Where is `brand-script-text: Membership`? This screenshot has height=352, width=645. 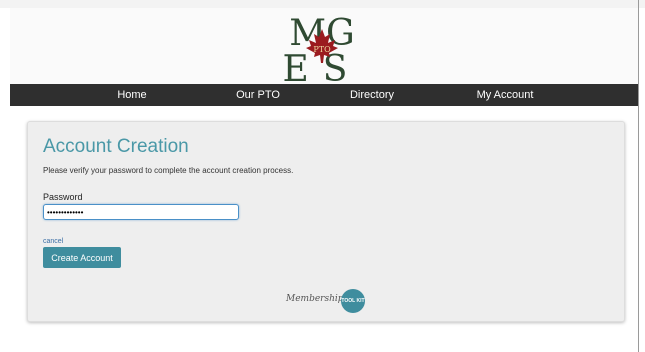
brand-script-text: Membership is located at coordinates (315, 299).